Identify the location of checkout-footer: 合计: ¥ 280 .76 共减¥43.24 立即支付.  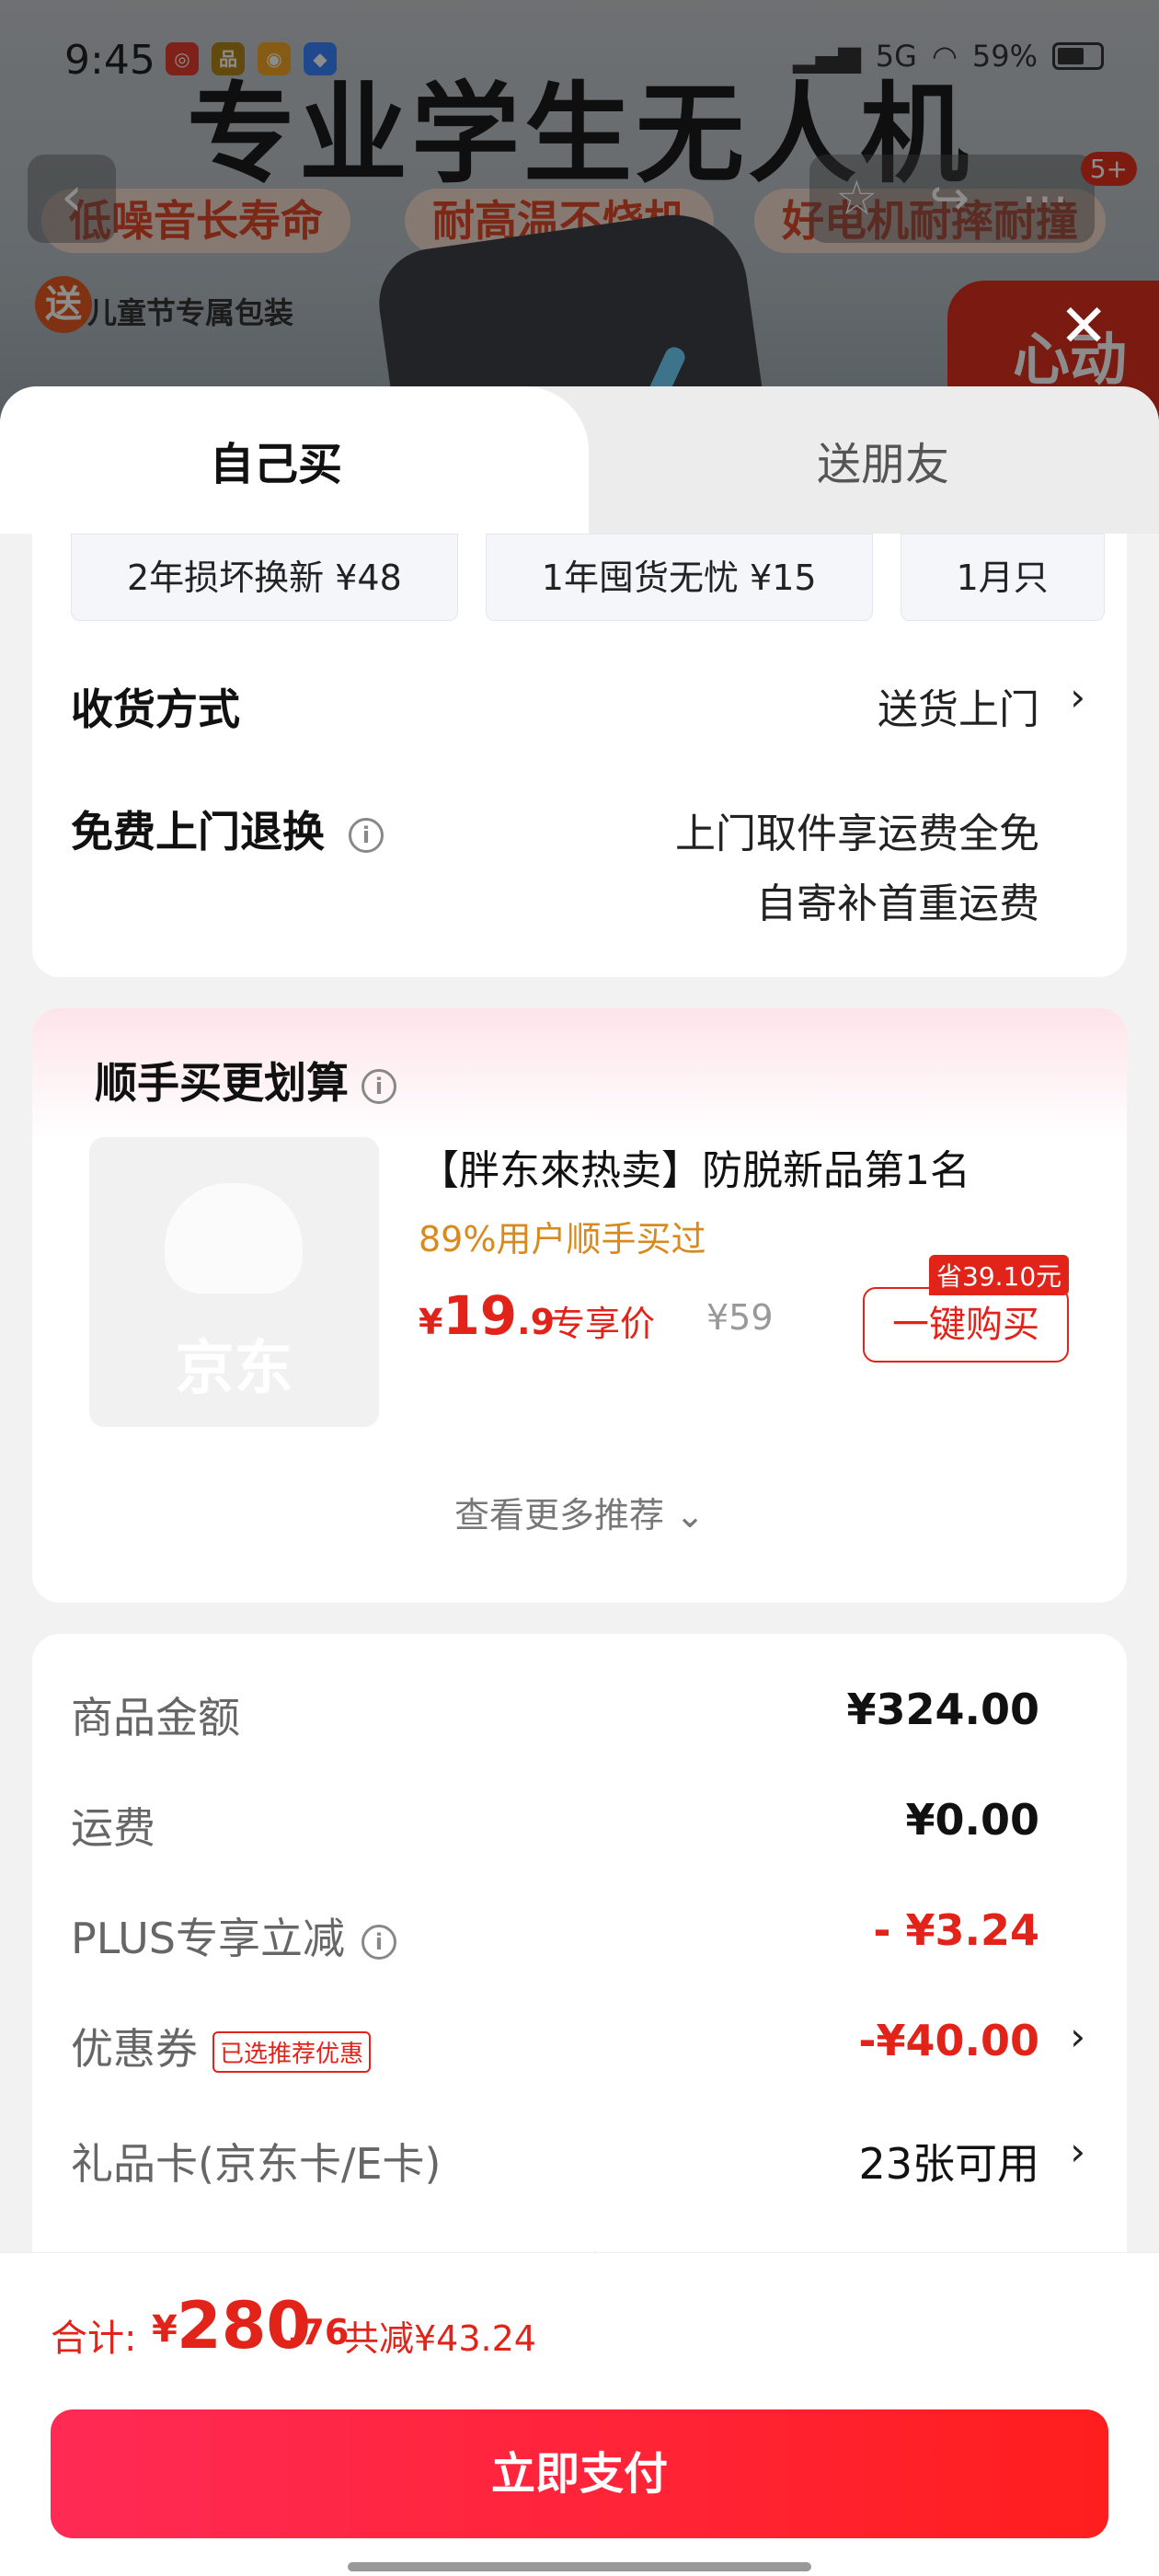
(579, 2414).